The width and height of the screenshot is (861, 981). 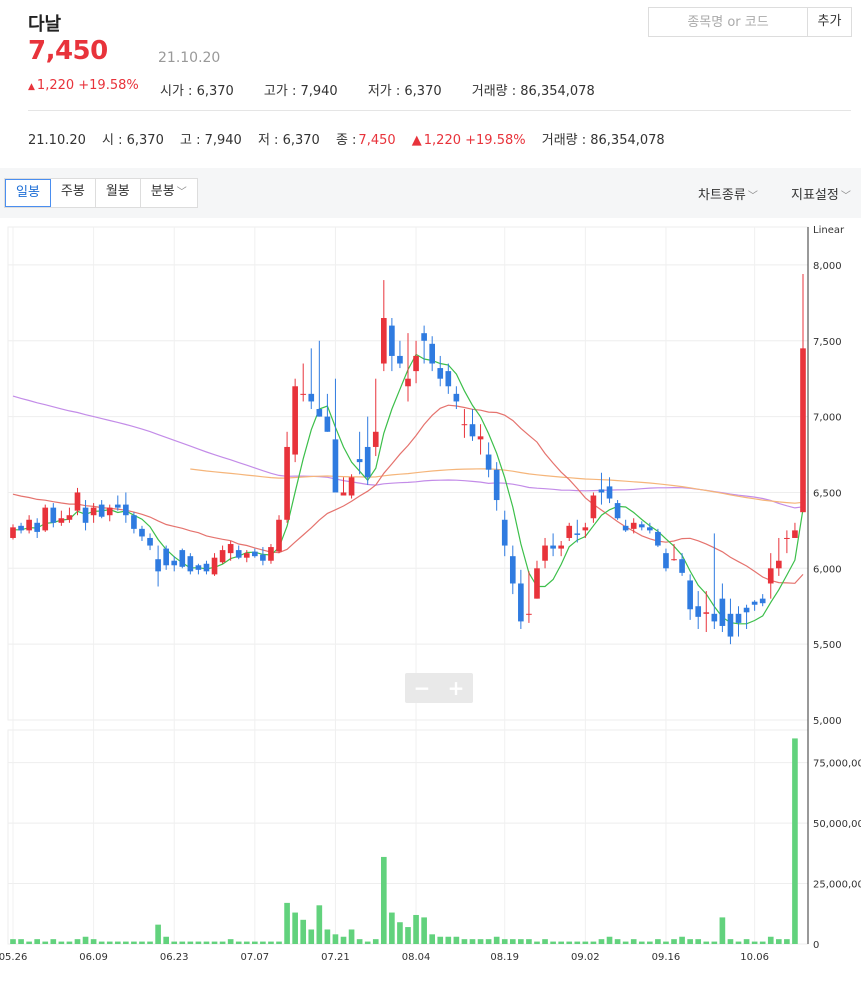 I want to click on trade-volume: 거래량 : 86,354,078, so click(x=533, y=91).